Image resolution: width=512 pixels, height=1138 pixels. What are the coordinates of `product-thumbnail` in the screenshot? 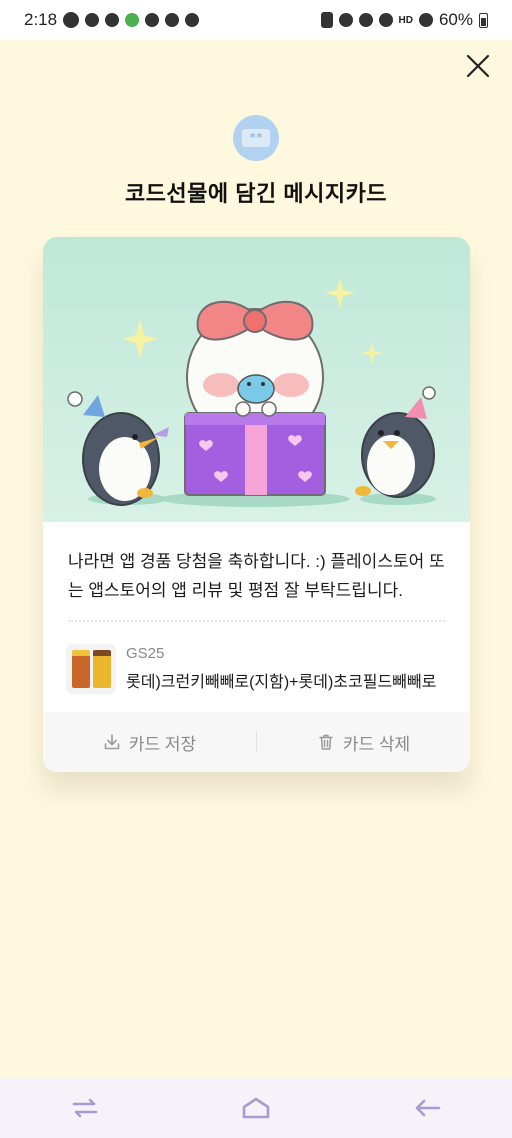 It's located at (91, 668).